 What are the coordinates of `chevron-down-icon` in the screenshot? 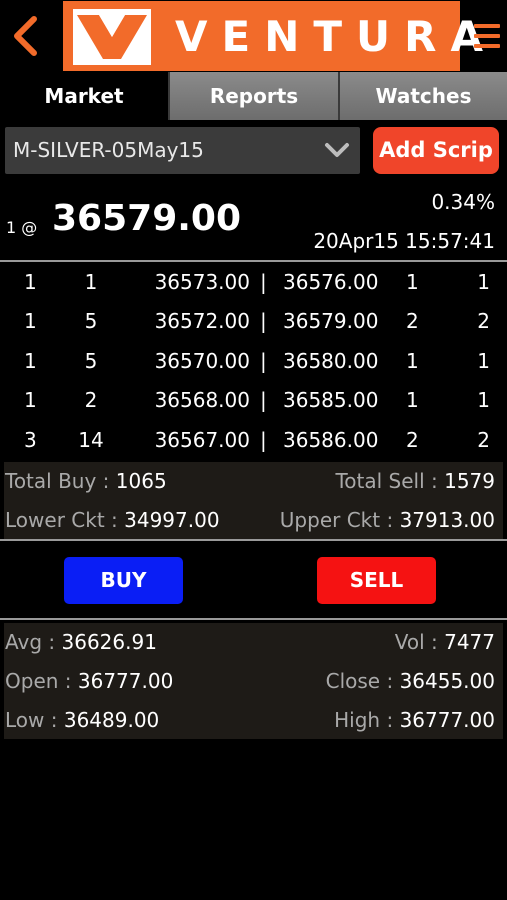 It's located at (337, 150).